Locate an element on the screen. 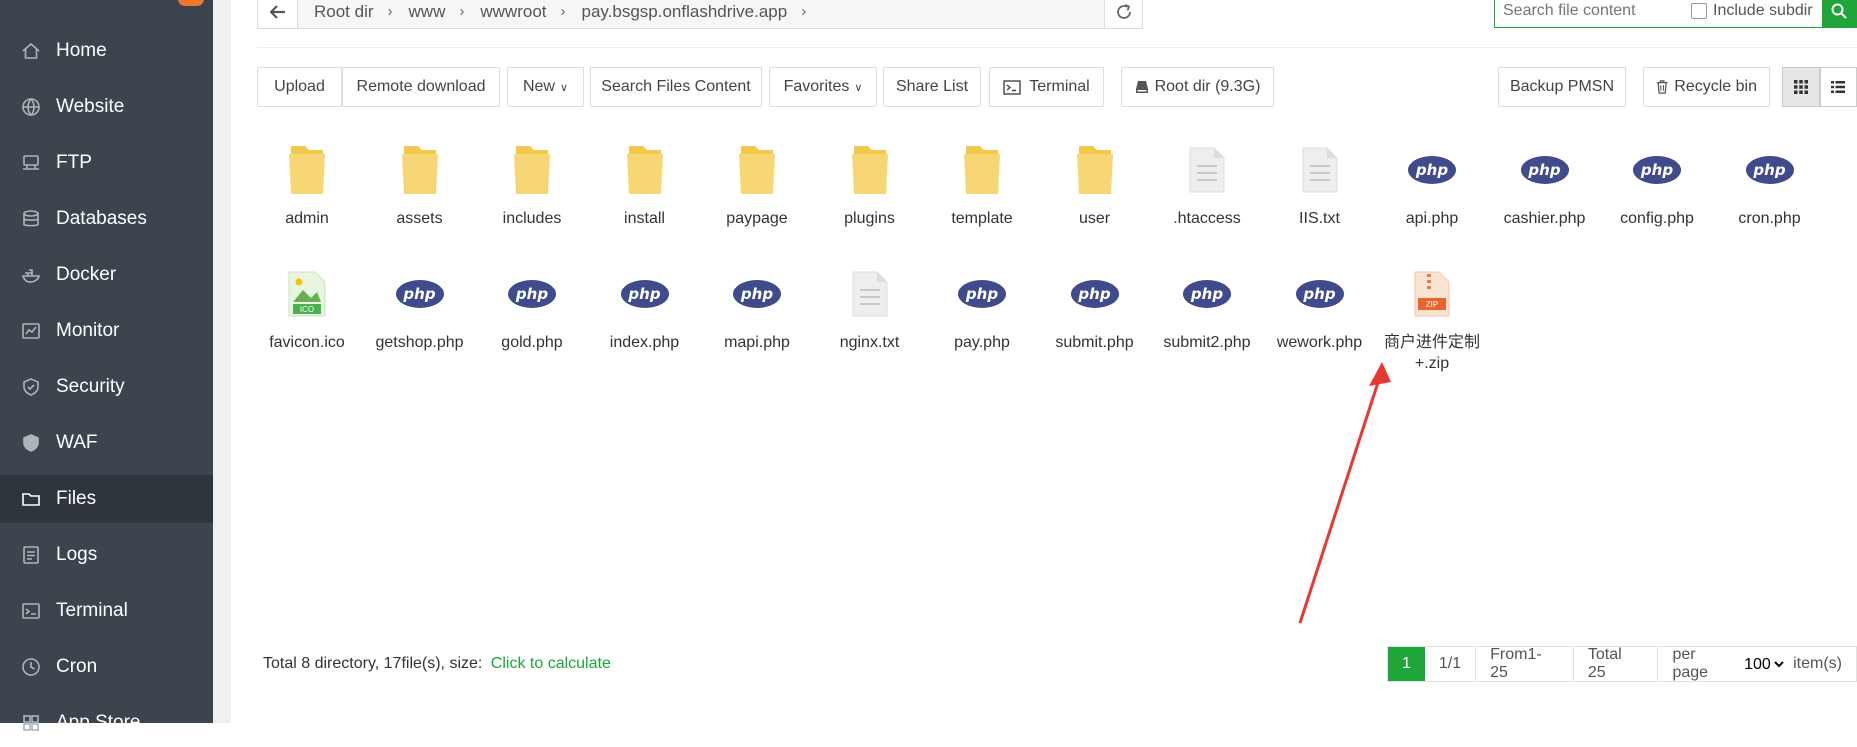  file-item: phpgetshop.php is located at coordinates (420, 307).